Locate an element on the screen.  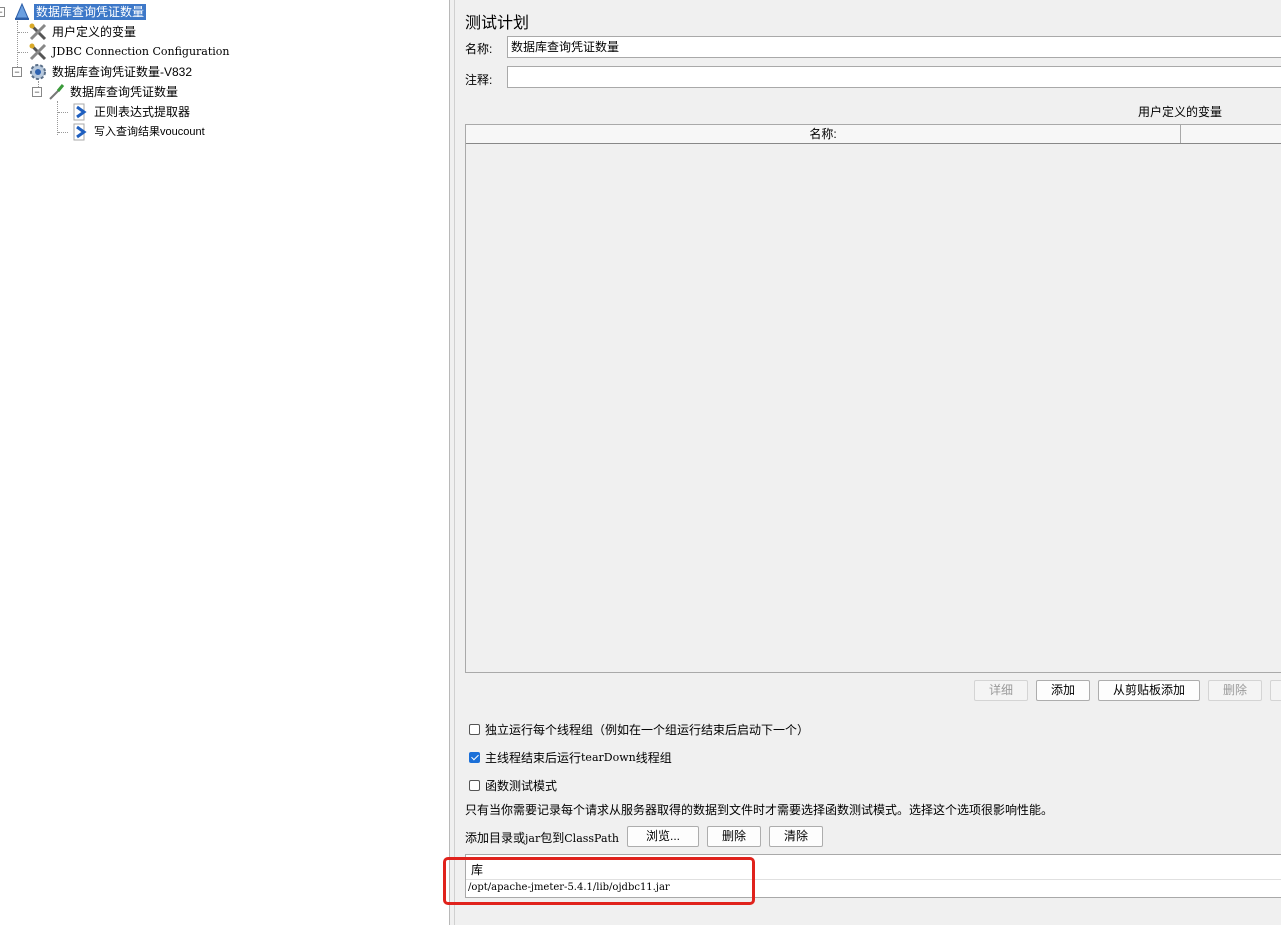
tree-node-thread-group: − 数据库查询凭证数量-V832 is located at coordinates (102, 72).